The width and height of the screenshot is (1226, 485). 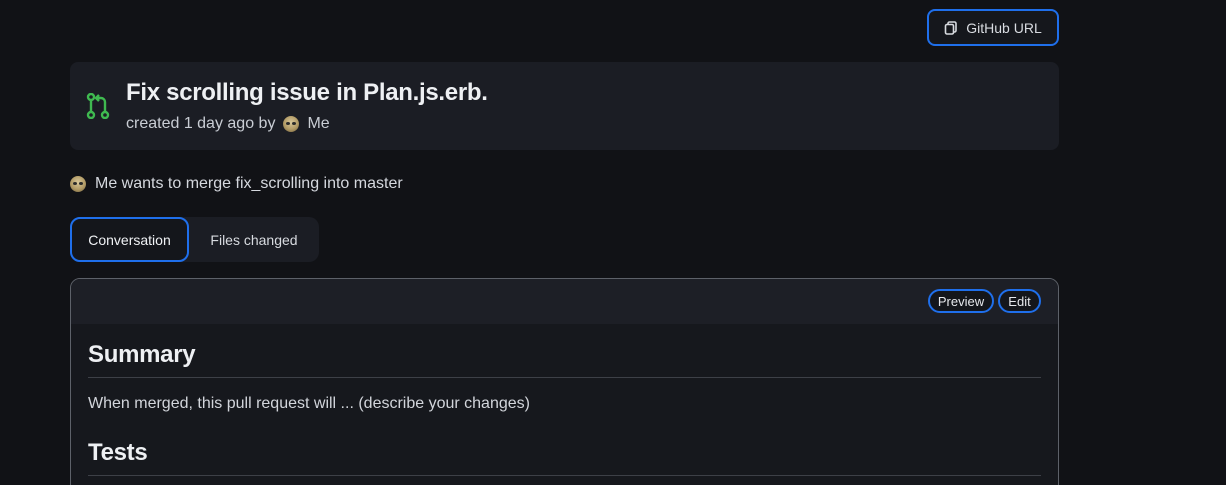 I want to click on github-url-button: GitHub URL, so click(x=993, y=27).